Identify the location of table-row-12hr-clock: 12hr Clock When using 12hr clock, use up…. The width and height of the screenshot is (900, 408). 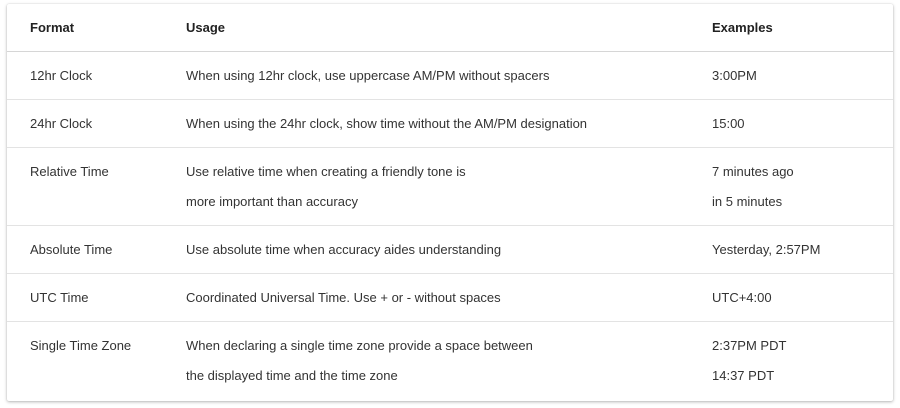
(450, 76).